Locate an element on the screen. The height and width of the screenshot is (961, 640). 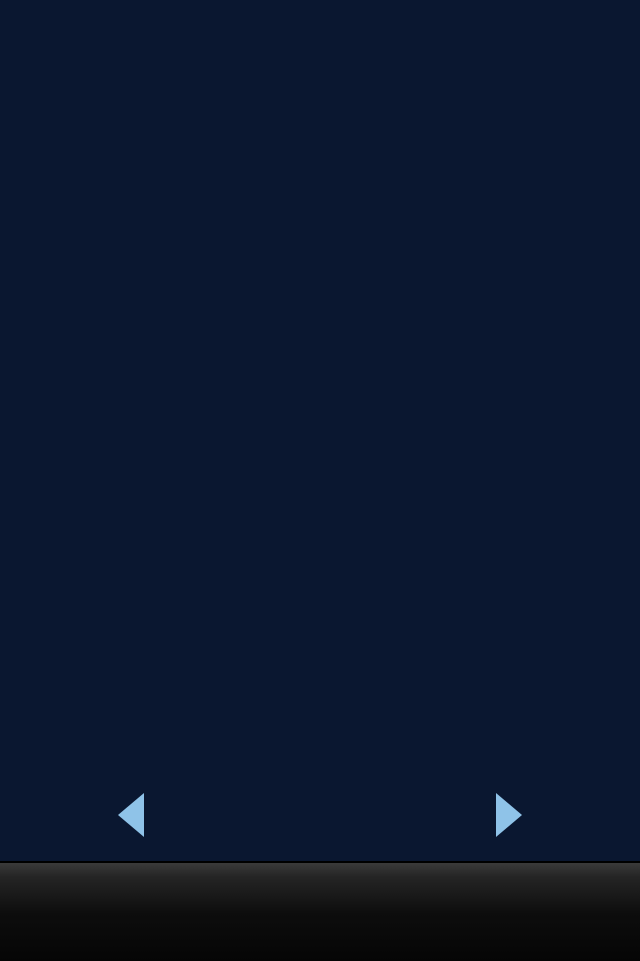
dpo-row is located at coordinates (320, 726).